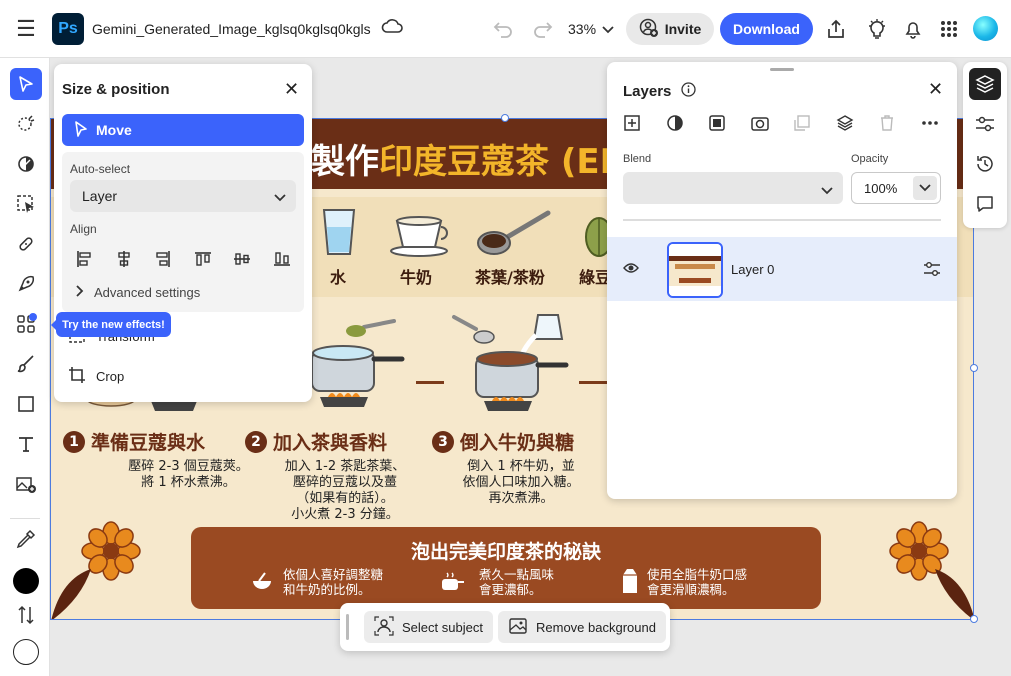  Describe the element at coordinates (26, 539) in the screenshot. I see `eyedropper-icon` at that location.